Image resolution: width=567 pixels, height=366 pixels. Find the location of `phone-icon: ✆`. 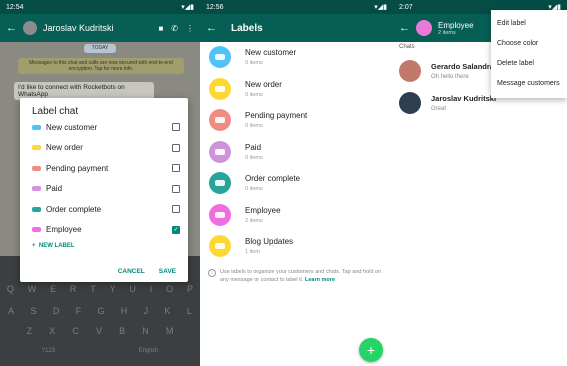

phone-icon: ✆ is located at coordinates (174, 28).